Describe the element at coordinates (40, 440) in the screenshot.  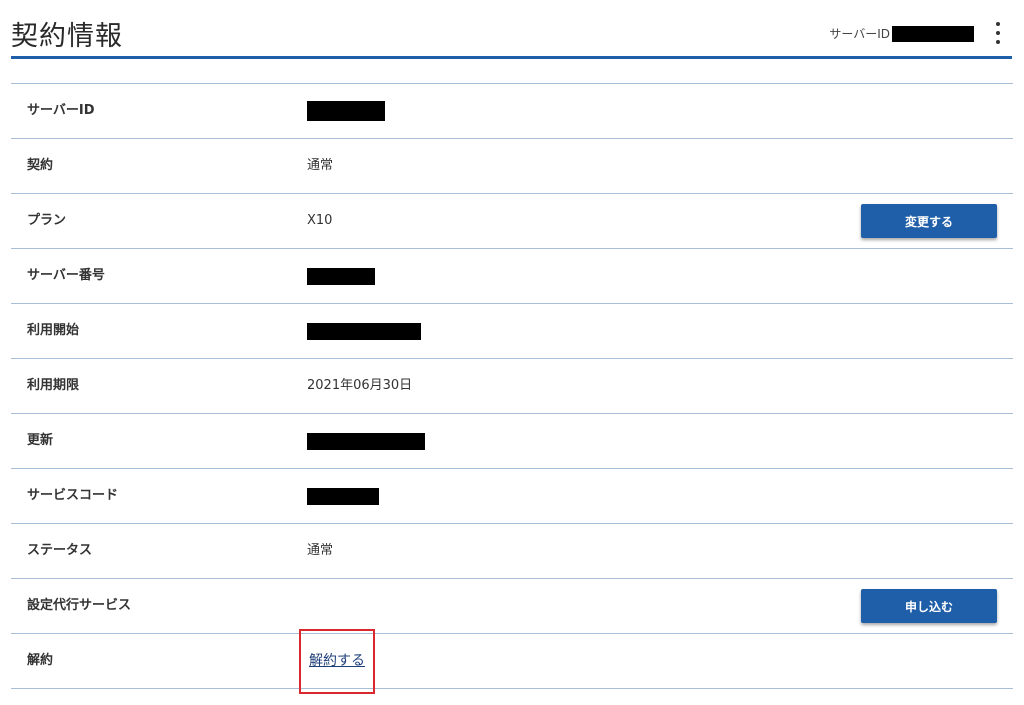
I see `row-label: 更新` at that location.